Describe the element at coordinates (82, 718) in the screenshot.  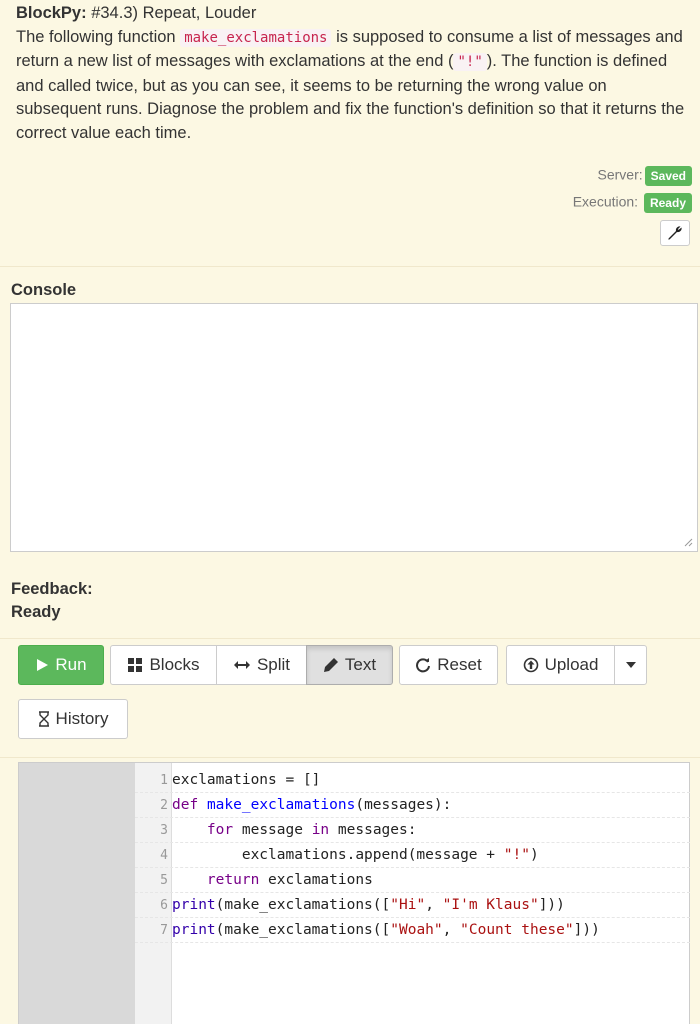
I see `history-label: History` at that location.